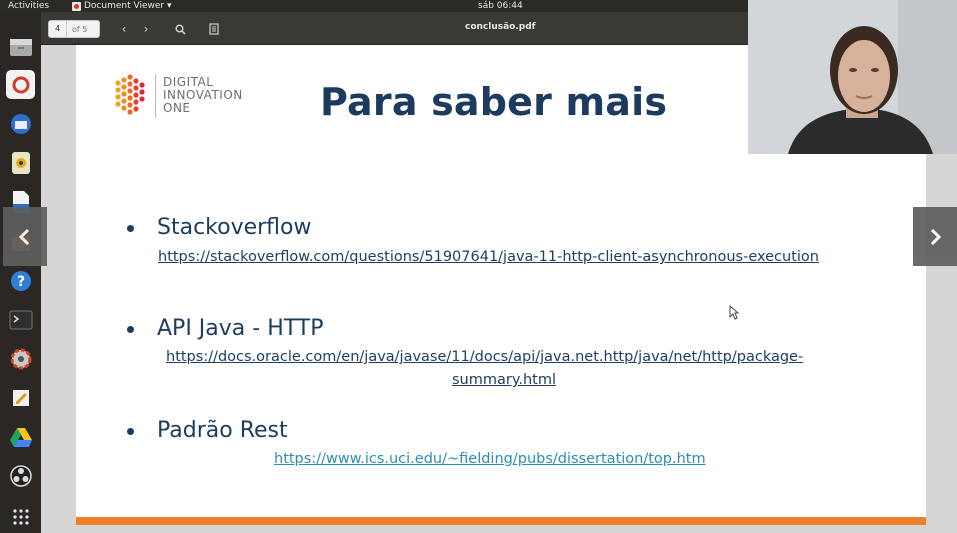 The height and width of the screenshot is (533, 957). What do you see at coordinates (58, 29) in the screenshot?
I see `current-page-input: 4` at bounding box center [58, 29].